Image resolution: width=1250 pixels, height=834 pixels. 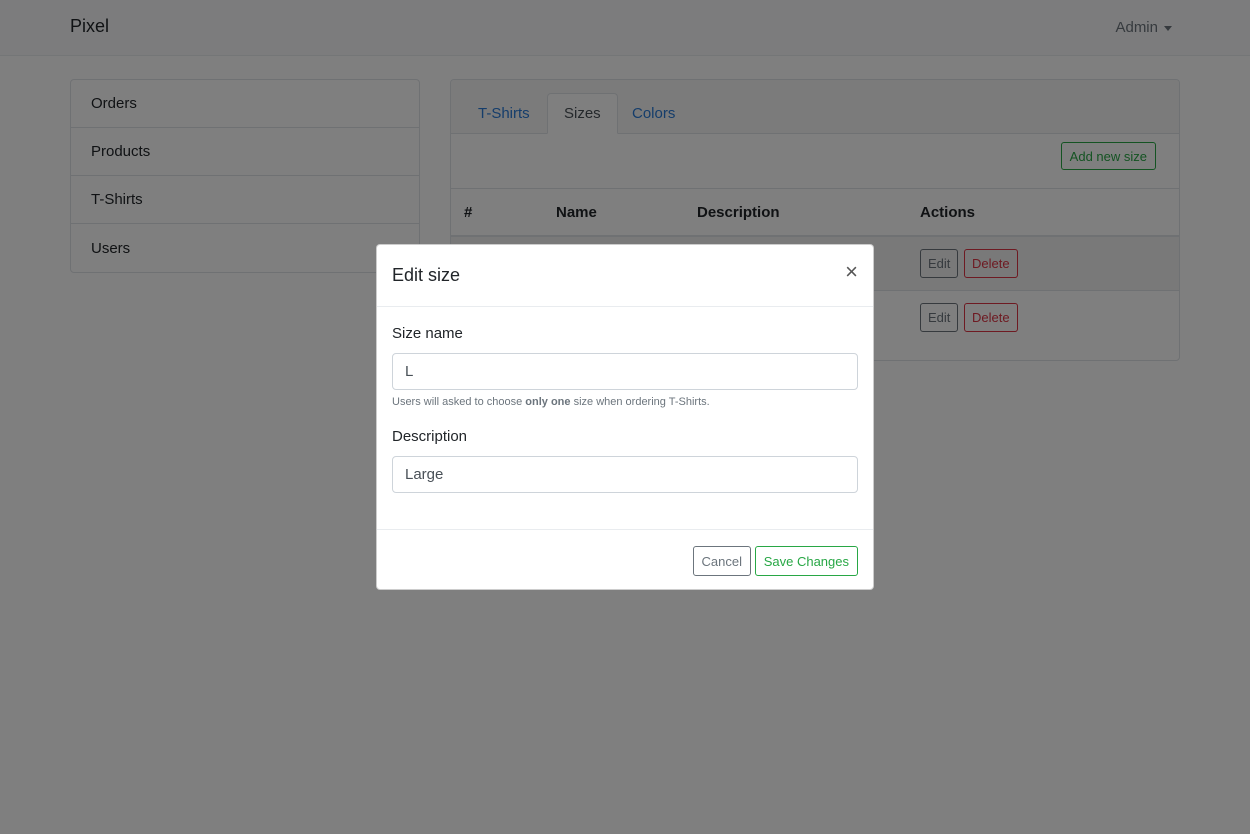 What do you see at coordinates (806, 561) in the screenshot?
I see `save-changes-button: Save Changes` at bounding box center [806, 561].